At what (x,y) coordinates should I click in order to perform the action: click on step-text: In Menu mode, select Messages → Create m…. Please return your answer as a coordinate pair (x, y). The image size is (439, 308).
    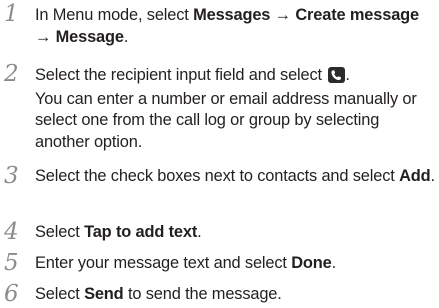
    Looking at the image, I should click on (227, 26).